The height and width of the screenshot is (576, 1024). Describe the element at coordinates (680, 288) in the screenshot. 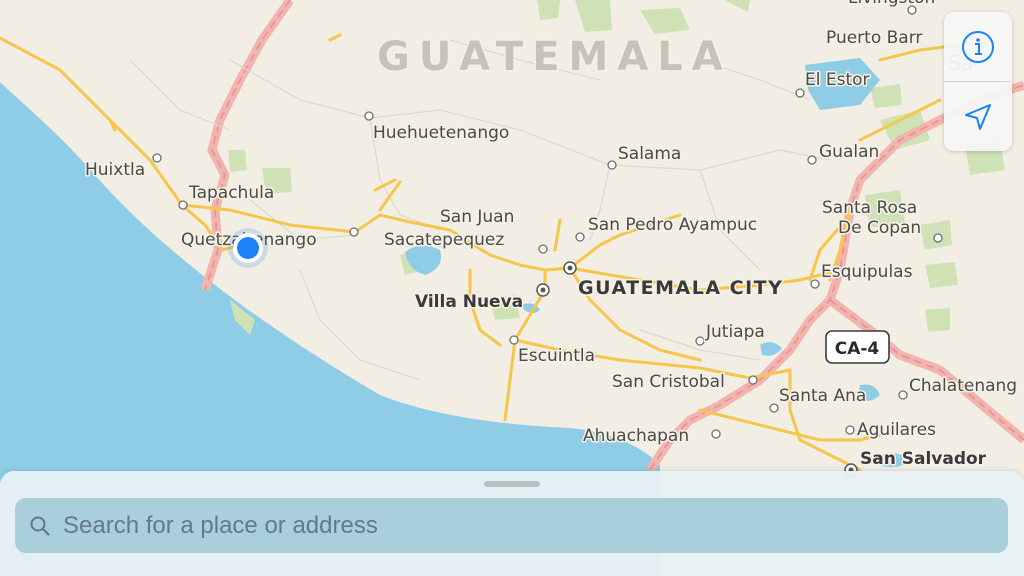

I see `city-label-guatemala-city: GUATEMALA CITY` at that location.